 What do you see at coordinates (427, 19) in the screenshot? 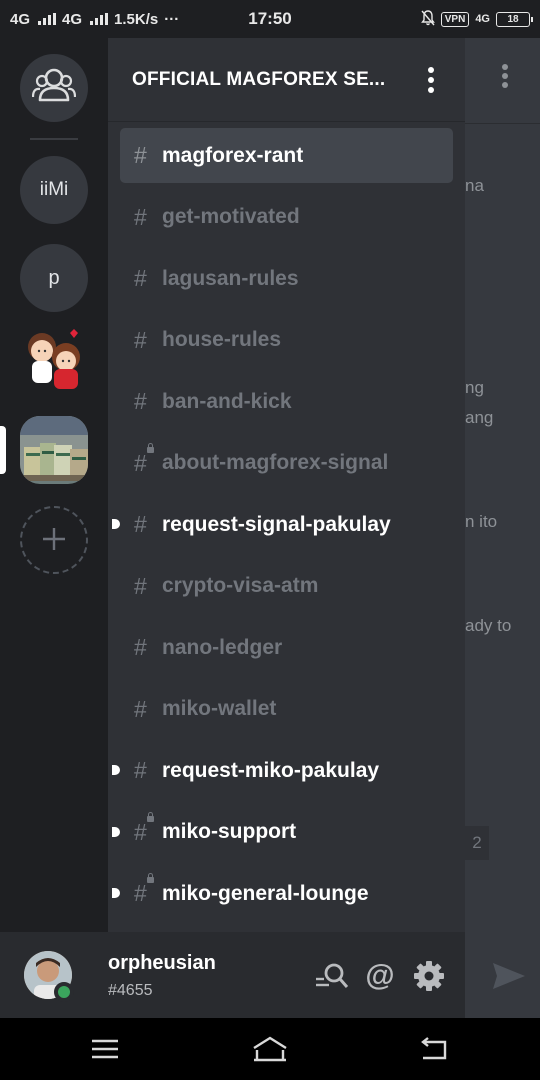
I see `mute-bell-icon` at bounding box center [427, 19].